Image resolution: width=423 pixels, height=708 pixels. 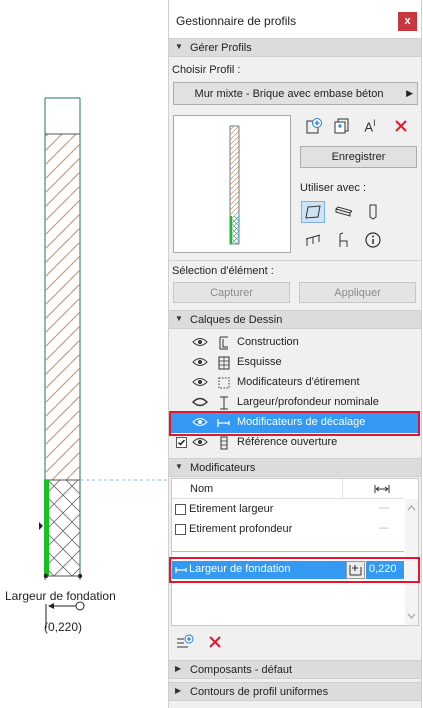 What do you see at coordinates (215, 642) in the screenshot?
I see `delete-modifier-icon` at bounding box center [215, 642].